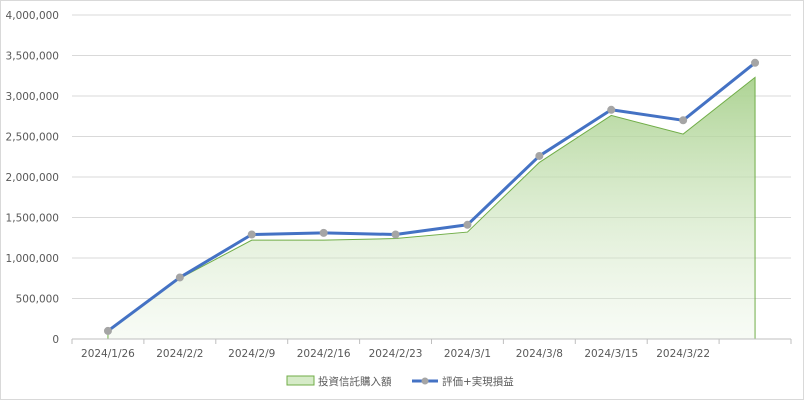  What do you see at coordinates (179, 354) in the screenshot?
I see `x-tick-label: 2024/2/2` at bounding box center [179, 354].